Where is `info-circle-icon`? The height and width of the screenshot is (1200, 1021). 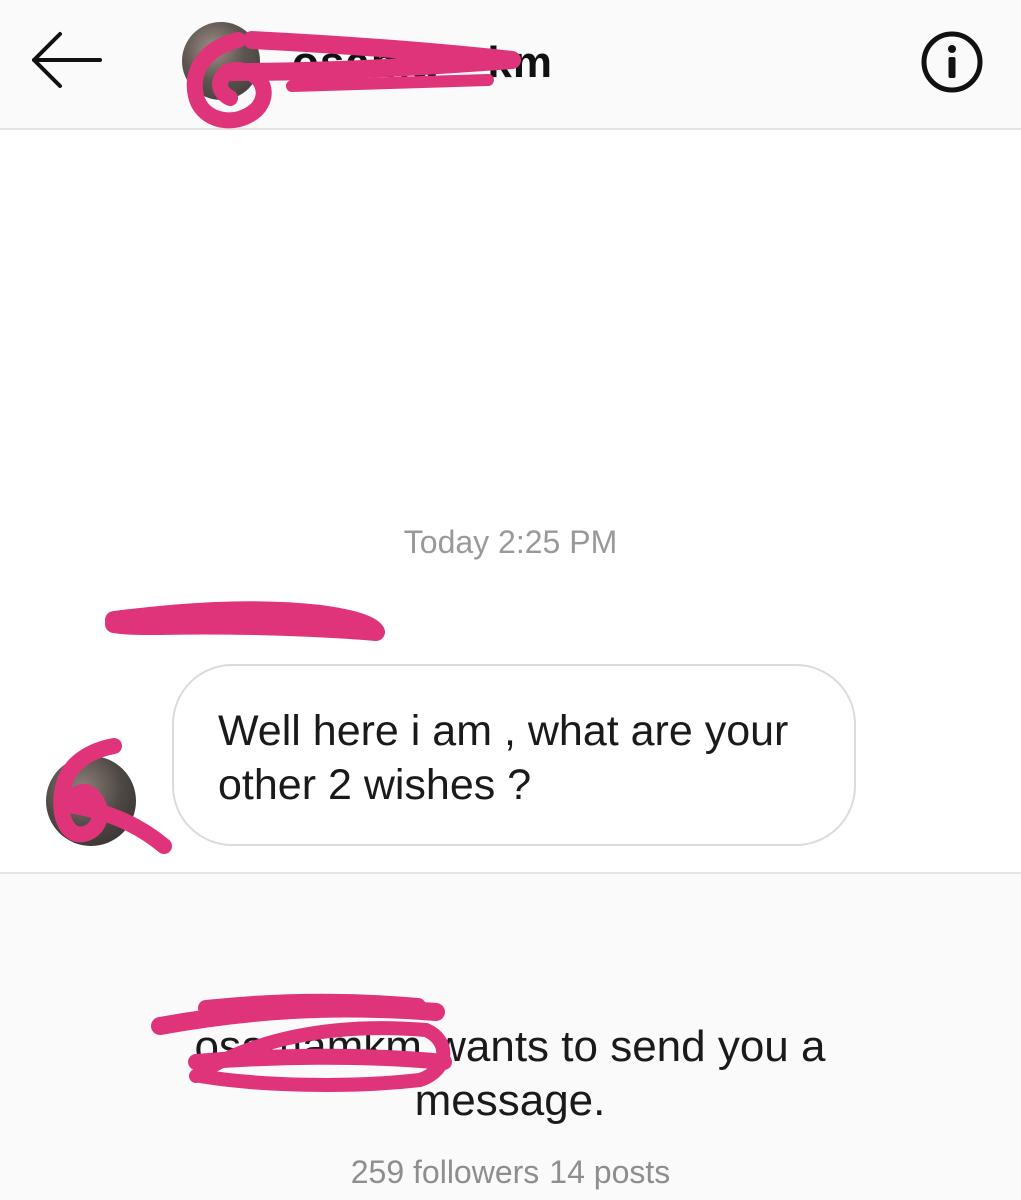
info-circle-icon is located at coordinates (952, 62).